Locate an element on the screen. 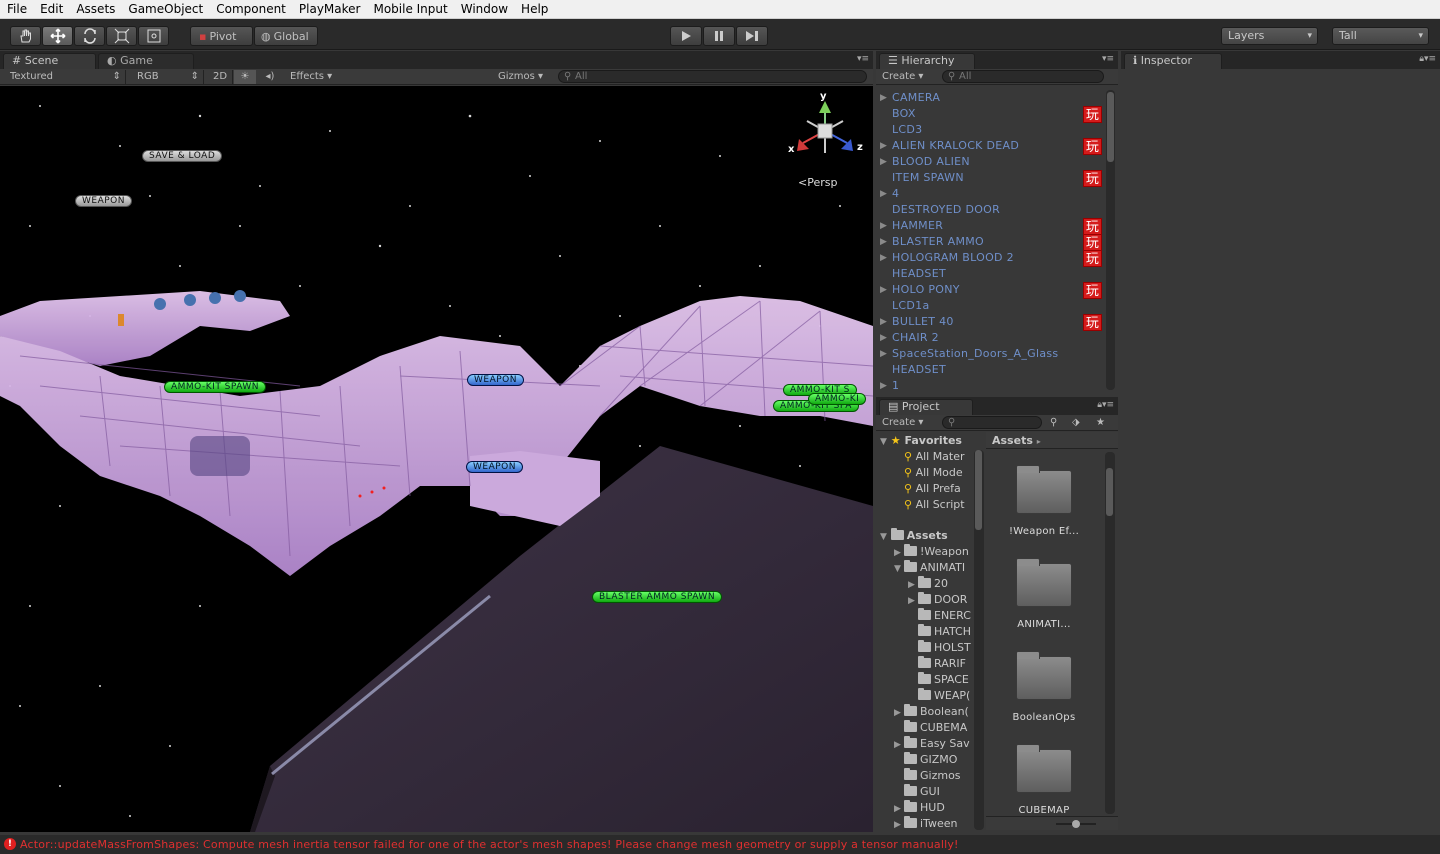  rendermode-dropdown: RGB ⇕ is located at coordinates (167, 77).